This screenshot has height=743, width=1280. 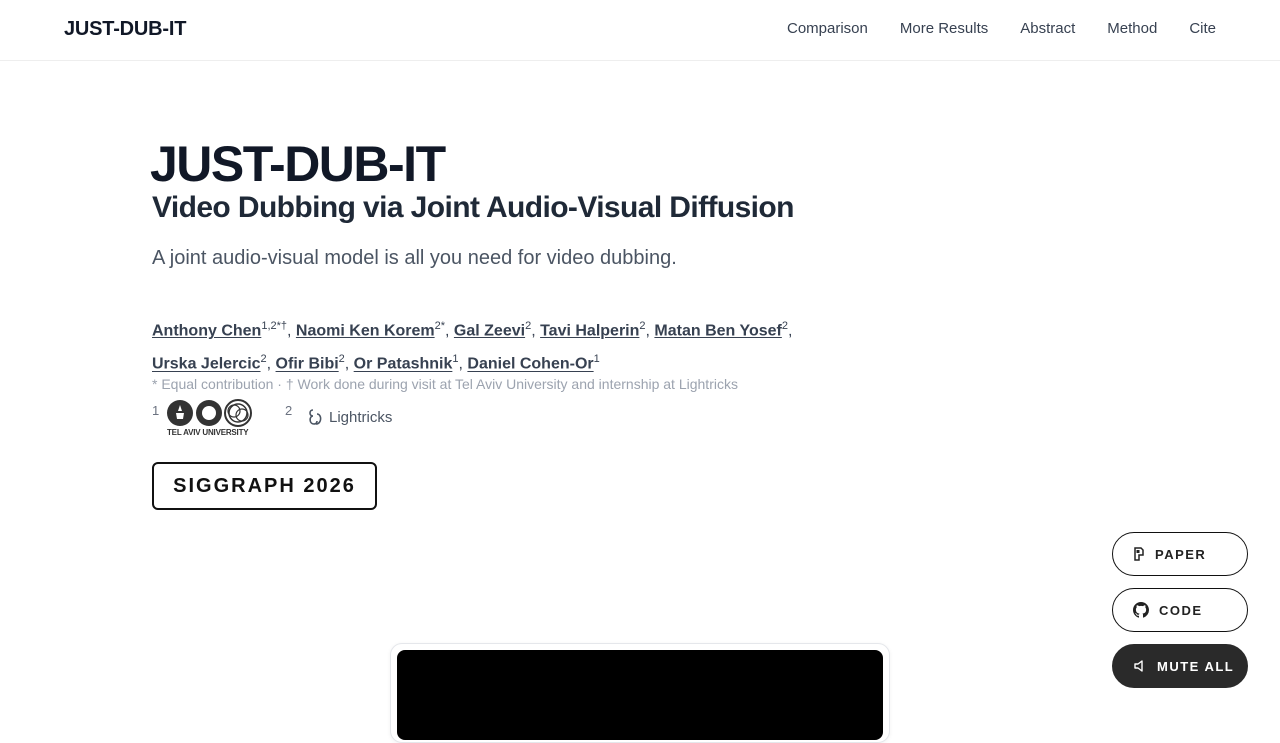 I want to click on nav-link-comparison: Comparison, so click(x=827, y=28).